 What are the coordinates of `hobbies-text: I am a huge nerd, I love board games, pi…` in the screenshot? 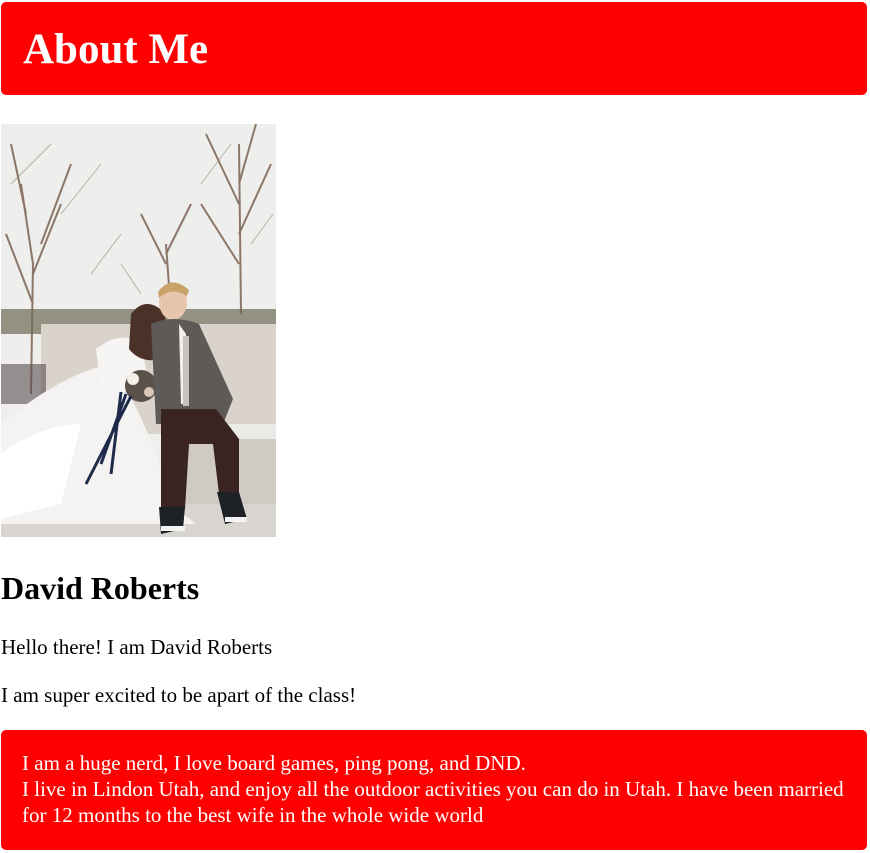 It's located at (274, 763).